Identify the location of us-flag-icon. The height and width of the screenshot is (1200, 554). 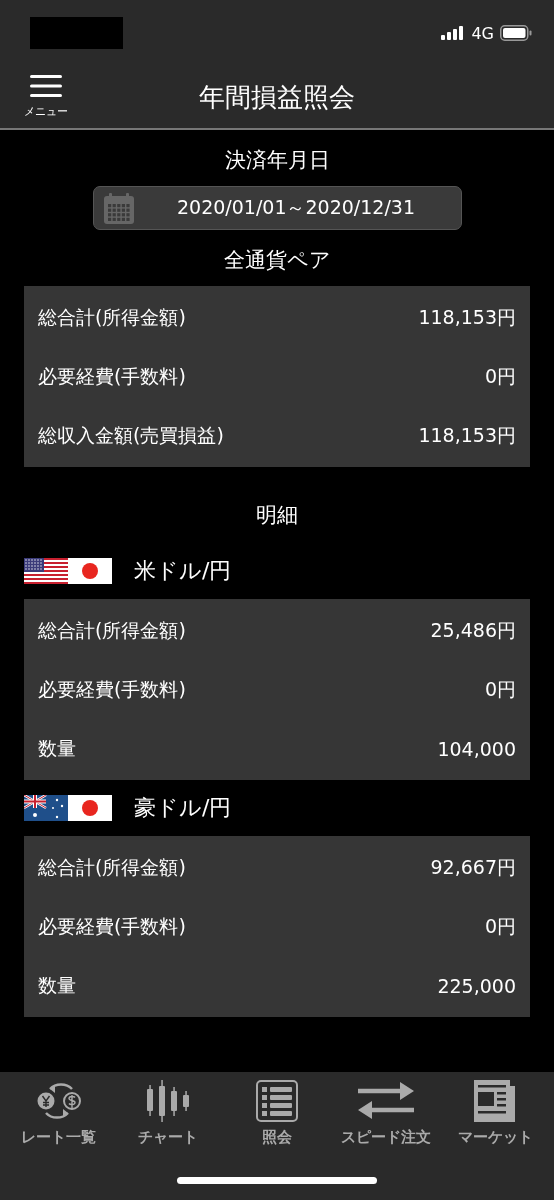
(46, 571).